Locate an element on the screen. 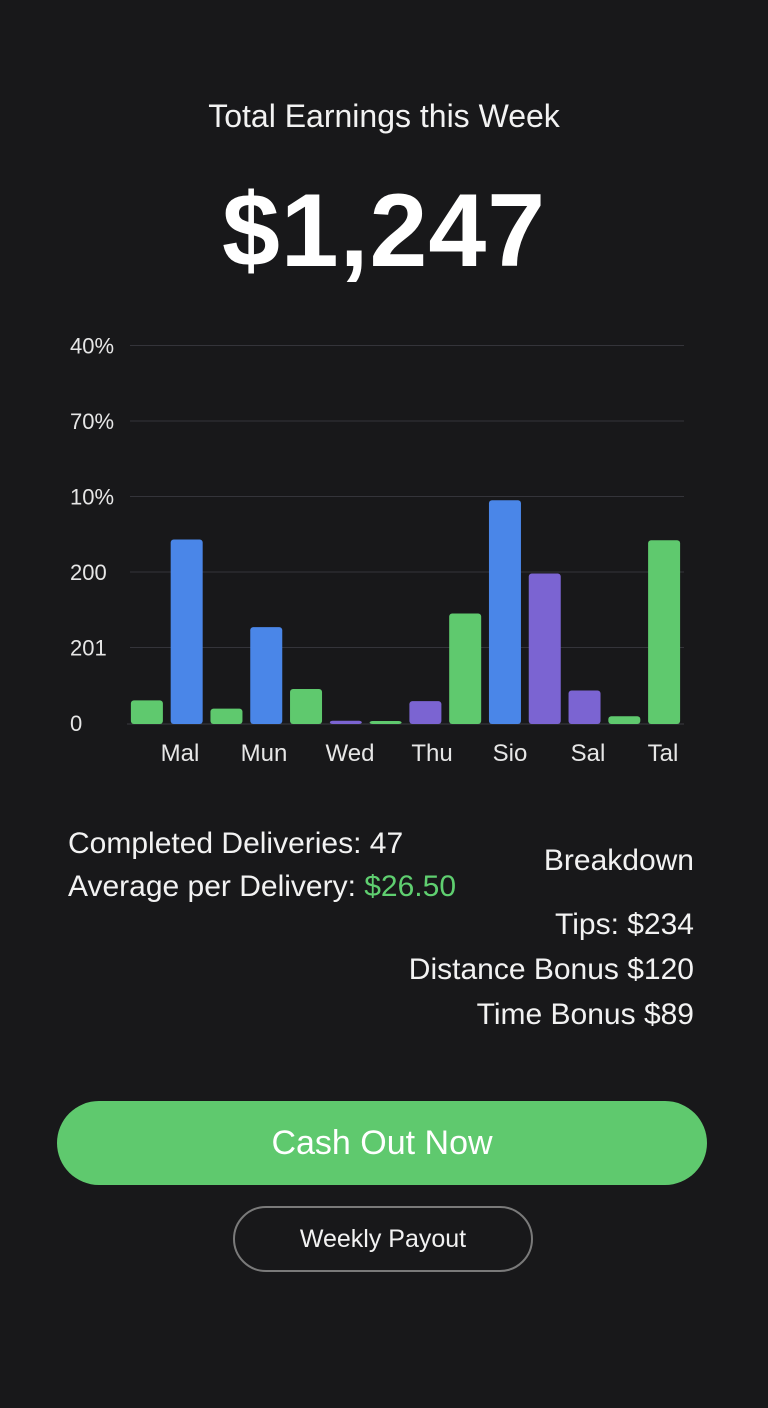 This screenshot has height=1408, width=768. x-tick-label: Thu is located at coordinates (431, 753).